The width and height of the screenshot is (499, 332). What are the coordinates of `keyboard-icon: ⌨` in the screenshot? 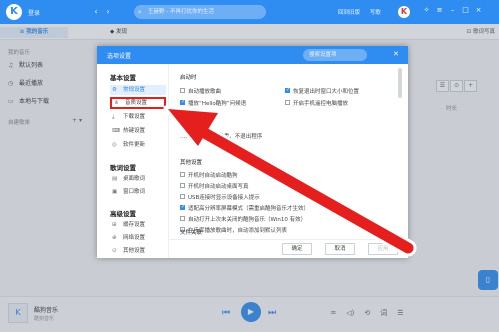 It's located at (116, 131).